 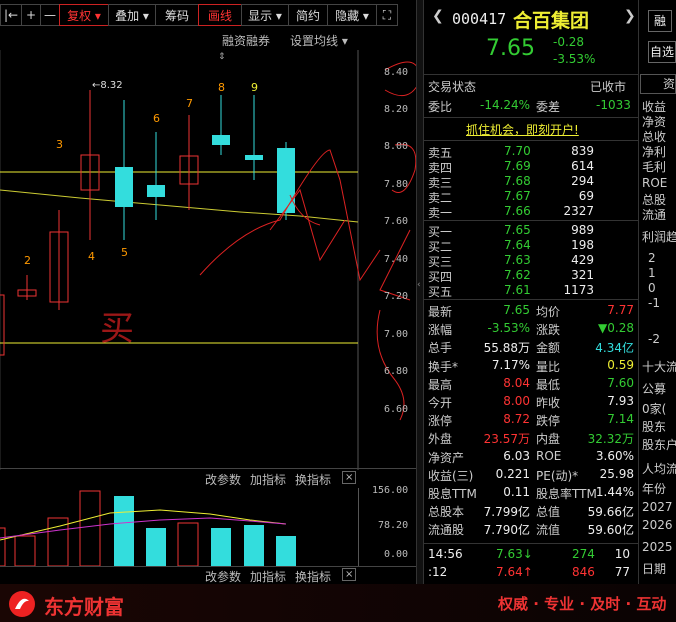 What do you see at coordinates (531, 291) in the screenshot?
I see `bid-row: 买五 7.61 1173` at bounding box center [531, 291].